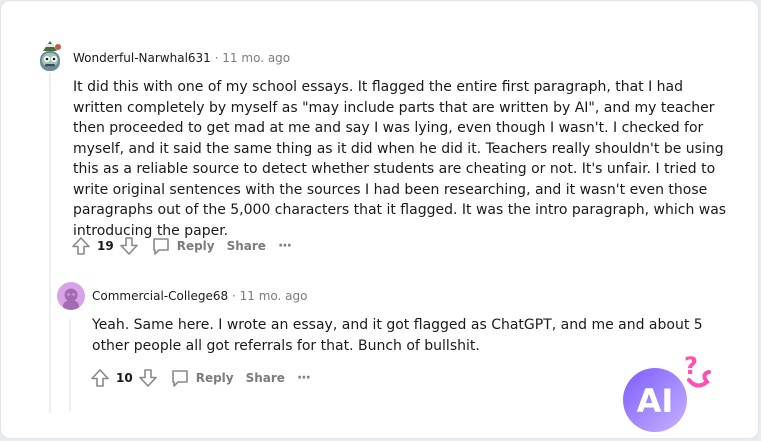 This screenshot has height=441, width=761. What do you see at coordinates (105, 246) in the screenshot?
I see `vote-score: 19` at bounding box center [105, 246].